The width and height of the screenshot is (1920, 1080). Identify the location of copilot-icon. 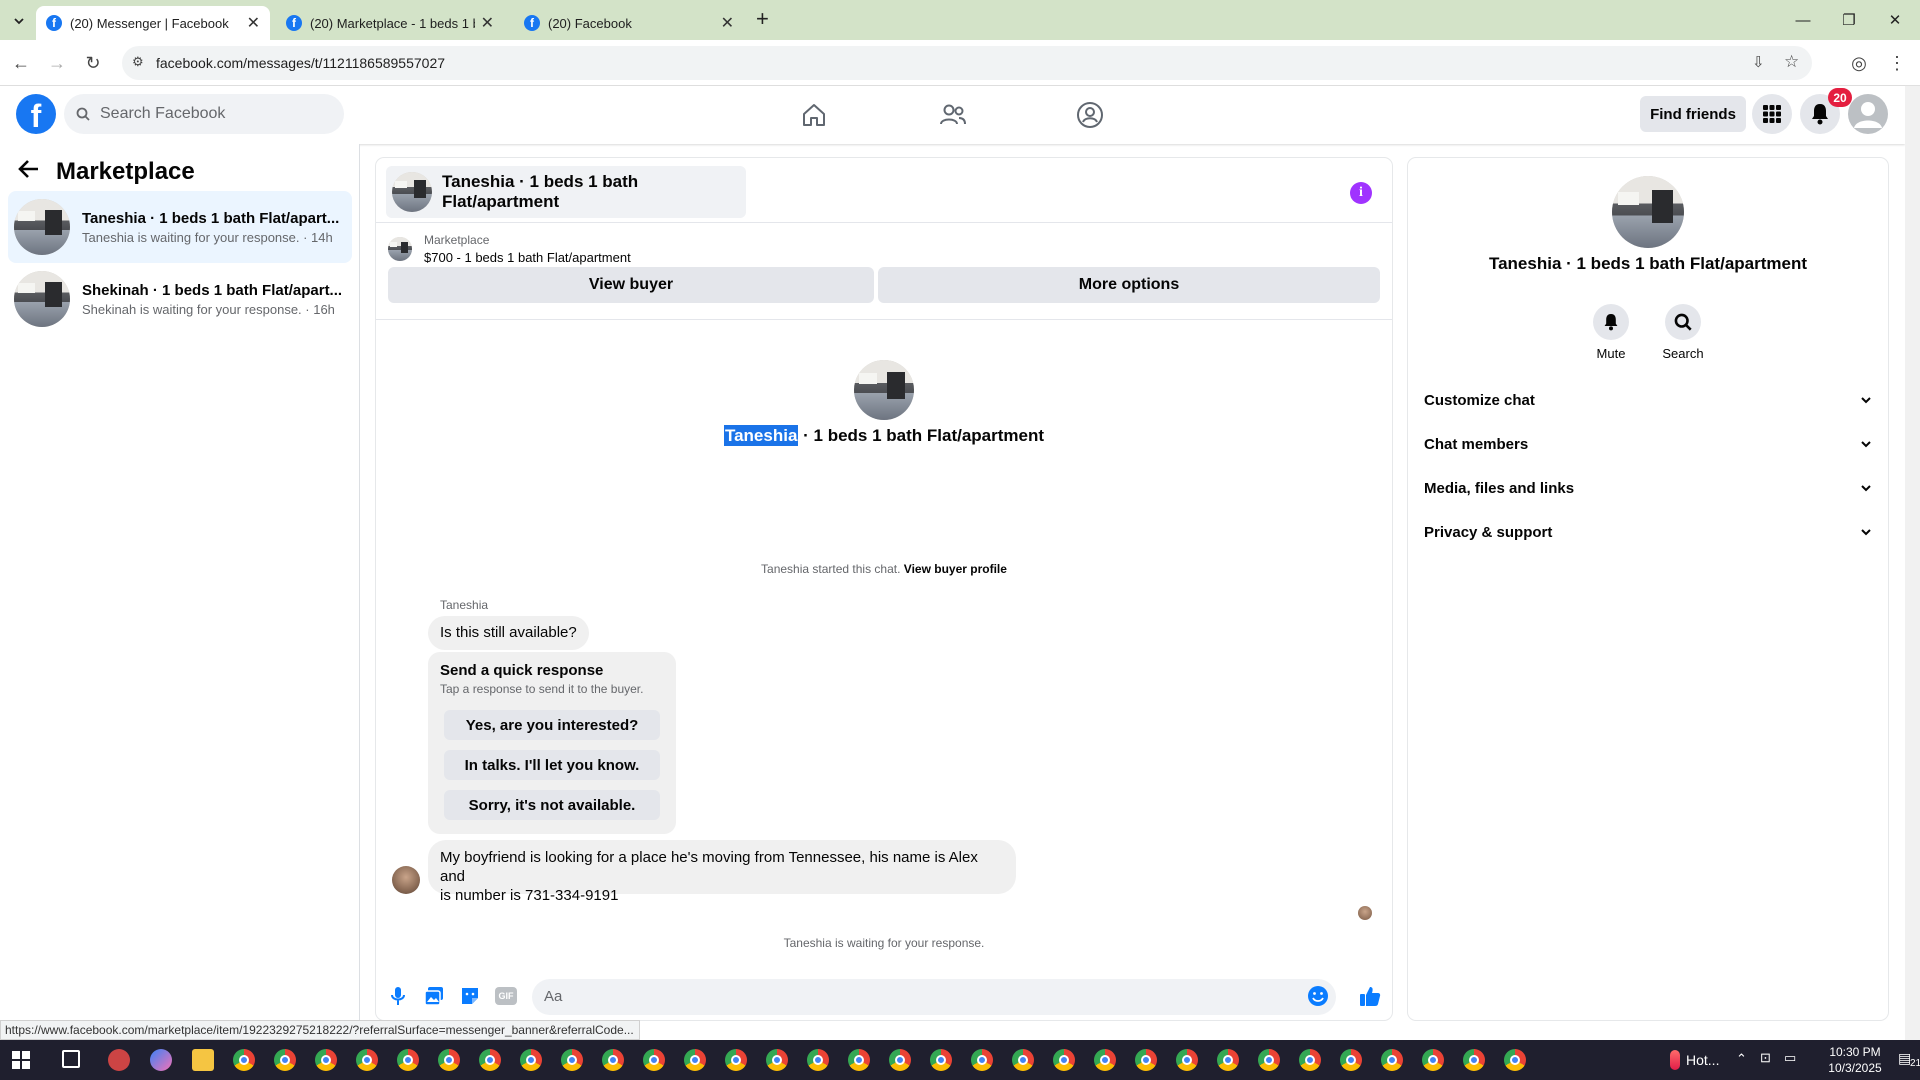
(161, 1060).